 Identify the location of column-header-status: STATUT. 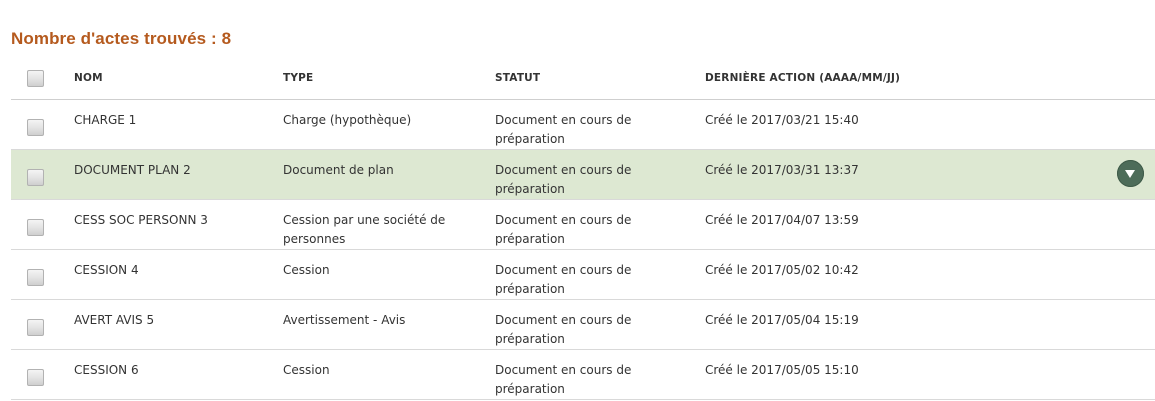
(595, 78).